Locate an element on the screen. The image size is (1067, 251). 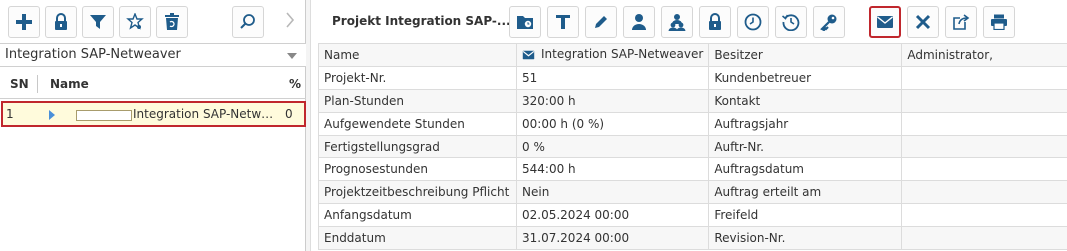
field-label-2: Besitzer is located at coordinates (805, 55).